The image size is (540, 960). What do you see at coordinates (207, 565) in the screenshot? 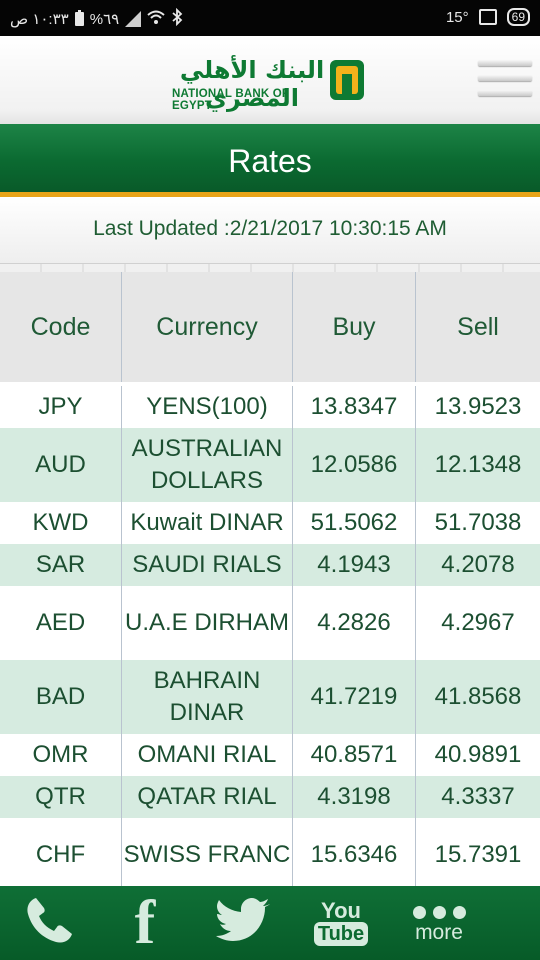
I see `currency-cell: SAUDI RIALS` at bounding box center [207, 565].